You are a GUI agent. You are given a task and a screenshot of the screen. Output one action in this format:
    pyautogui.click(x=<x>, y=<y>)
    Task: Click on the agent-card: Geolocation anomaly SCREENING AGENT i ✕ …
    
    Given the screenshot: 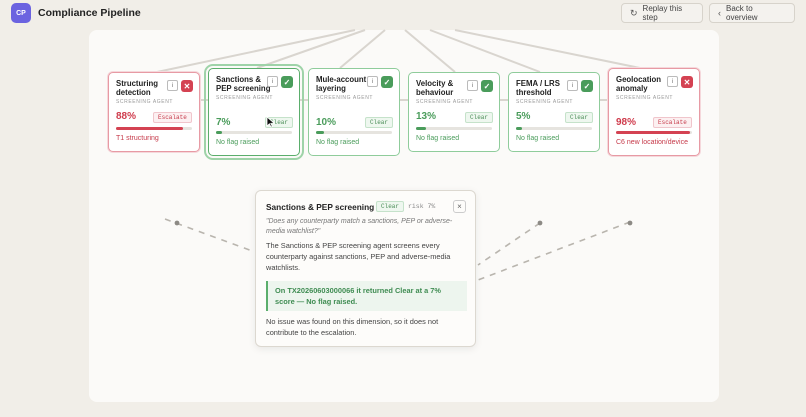 What is the action you would take?
    pyautogui.click(x=654, y=112)
    